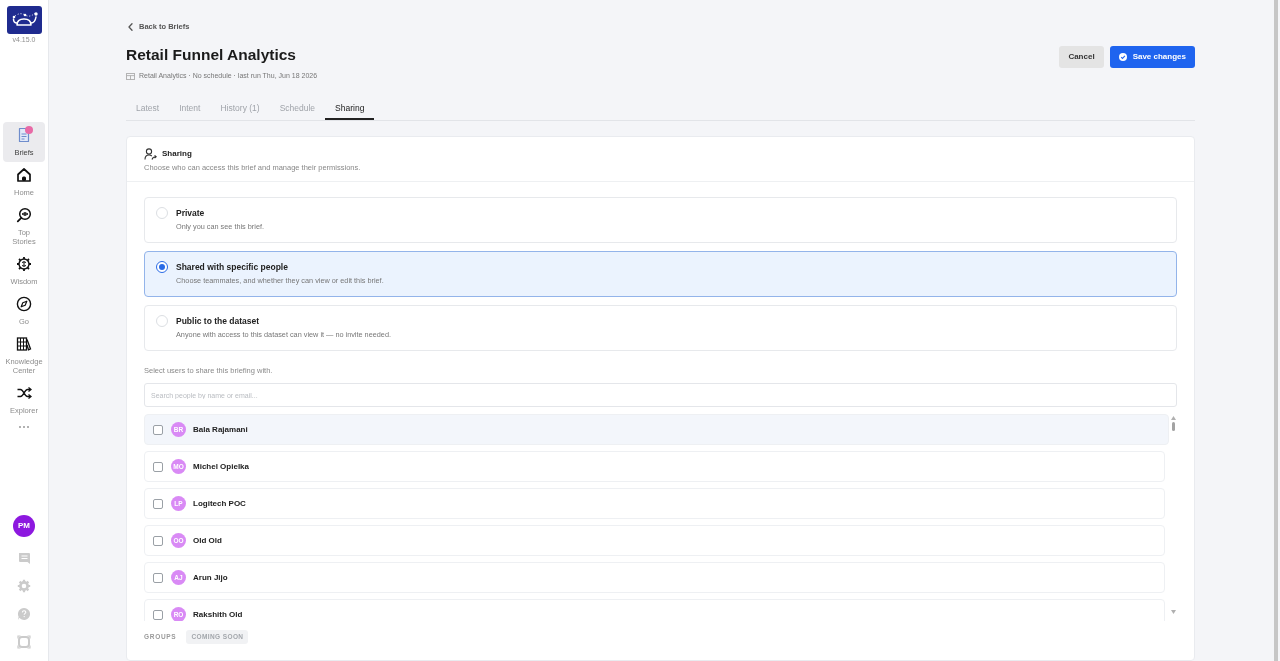 The width and height of the screenshot is (1280, 661). Describe the element at coordinates (191, 213) in the screenshot. I see `option-title: Private` at that location.